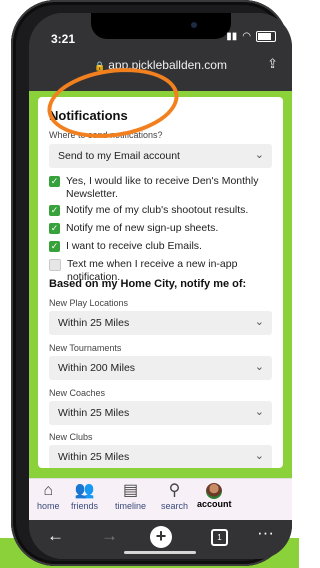  What do you see at coordinates (246, 36) in the screenshot?
I see `wifi-icon: ◠` at bounding box center [246, 36].